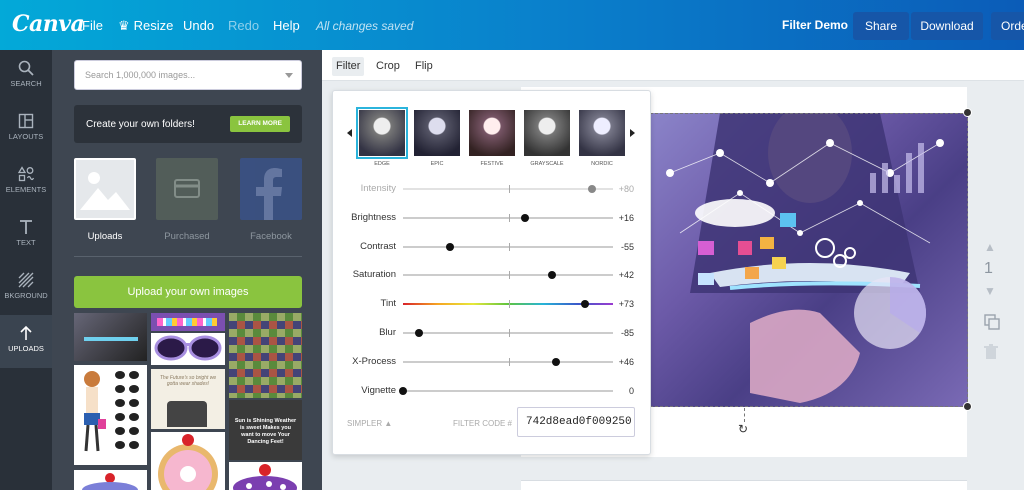  Describe the element at coordinates (26, 235) in the screenshot. I see `nav-text: TEXT` at that location.